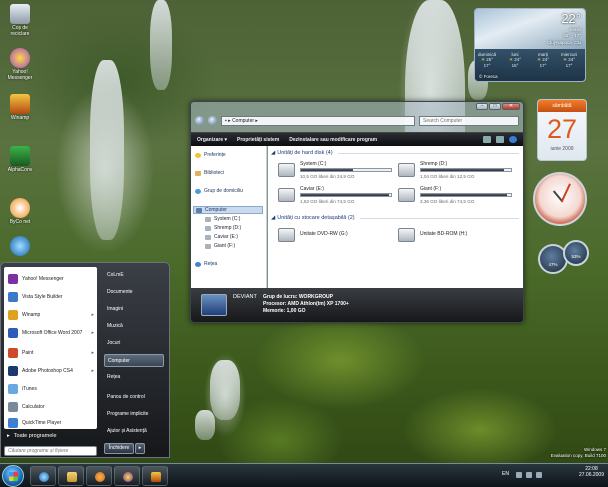 The height and width of the screenshot is (487, 608). I want to click on shutdown-button: Închidere, so click(119, 448).